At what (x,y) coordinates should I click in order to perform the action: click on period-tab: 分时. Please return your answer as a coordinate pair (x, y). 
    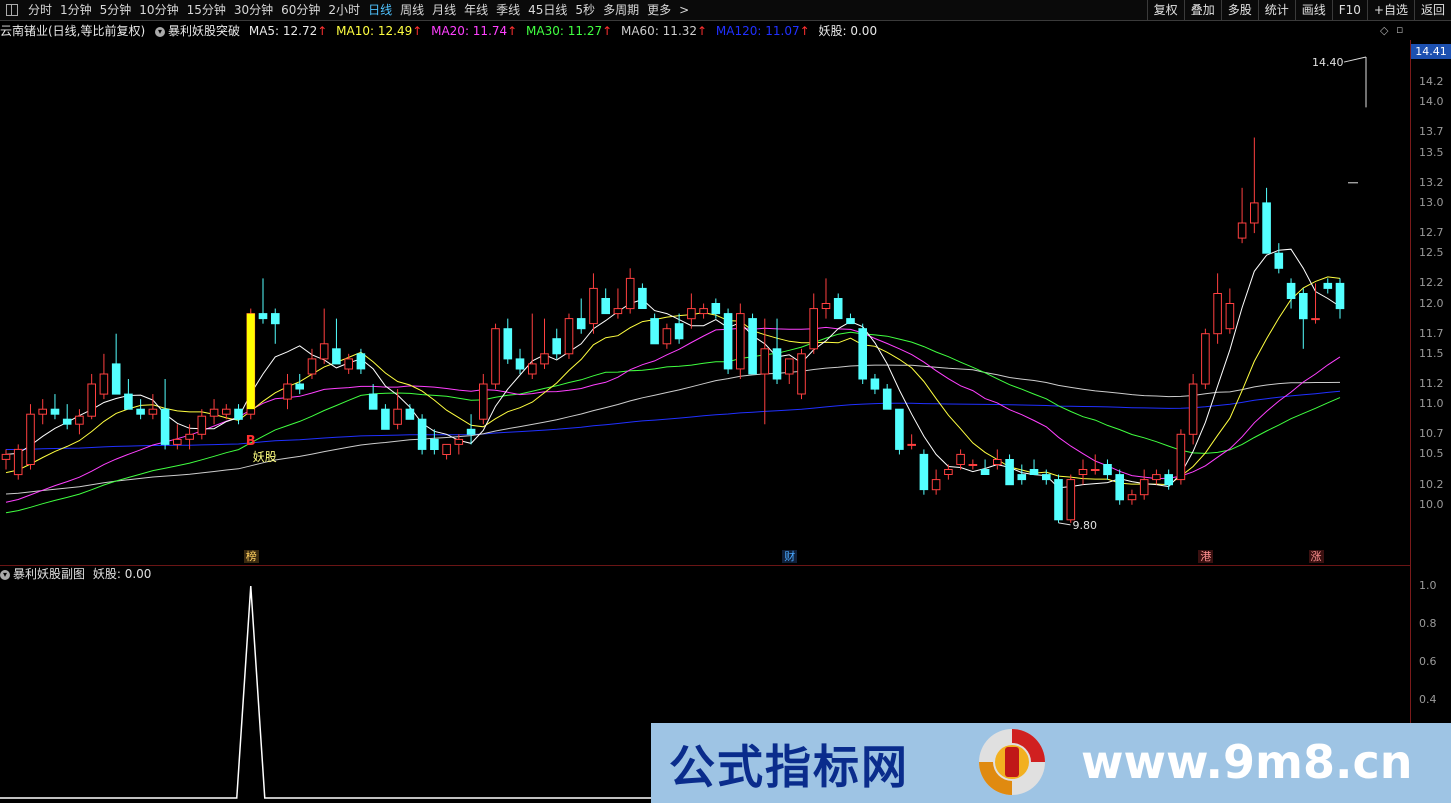
    Looking at the image, I should click on (40, 10).